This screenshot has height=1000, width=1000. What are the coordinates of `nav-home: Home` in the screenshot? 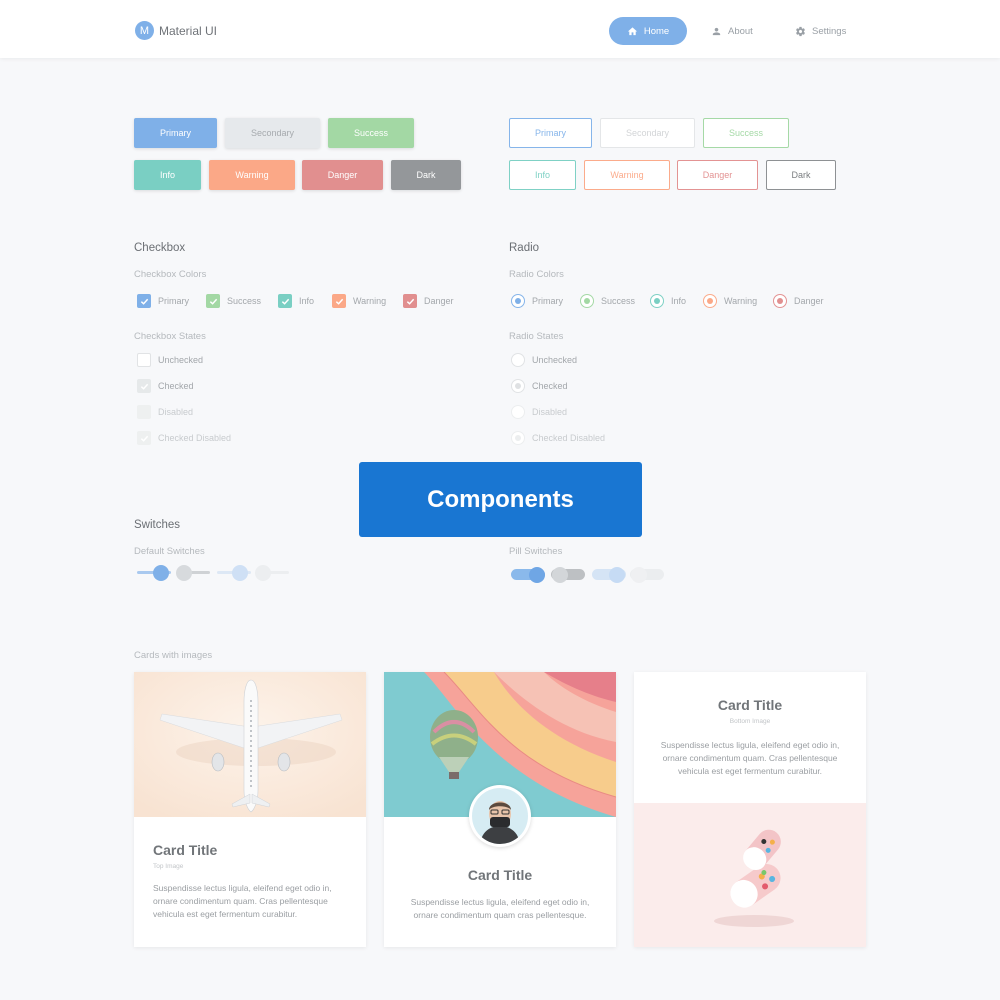 It's located at (648, 31).